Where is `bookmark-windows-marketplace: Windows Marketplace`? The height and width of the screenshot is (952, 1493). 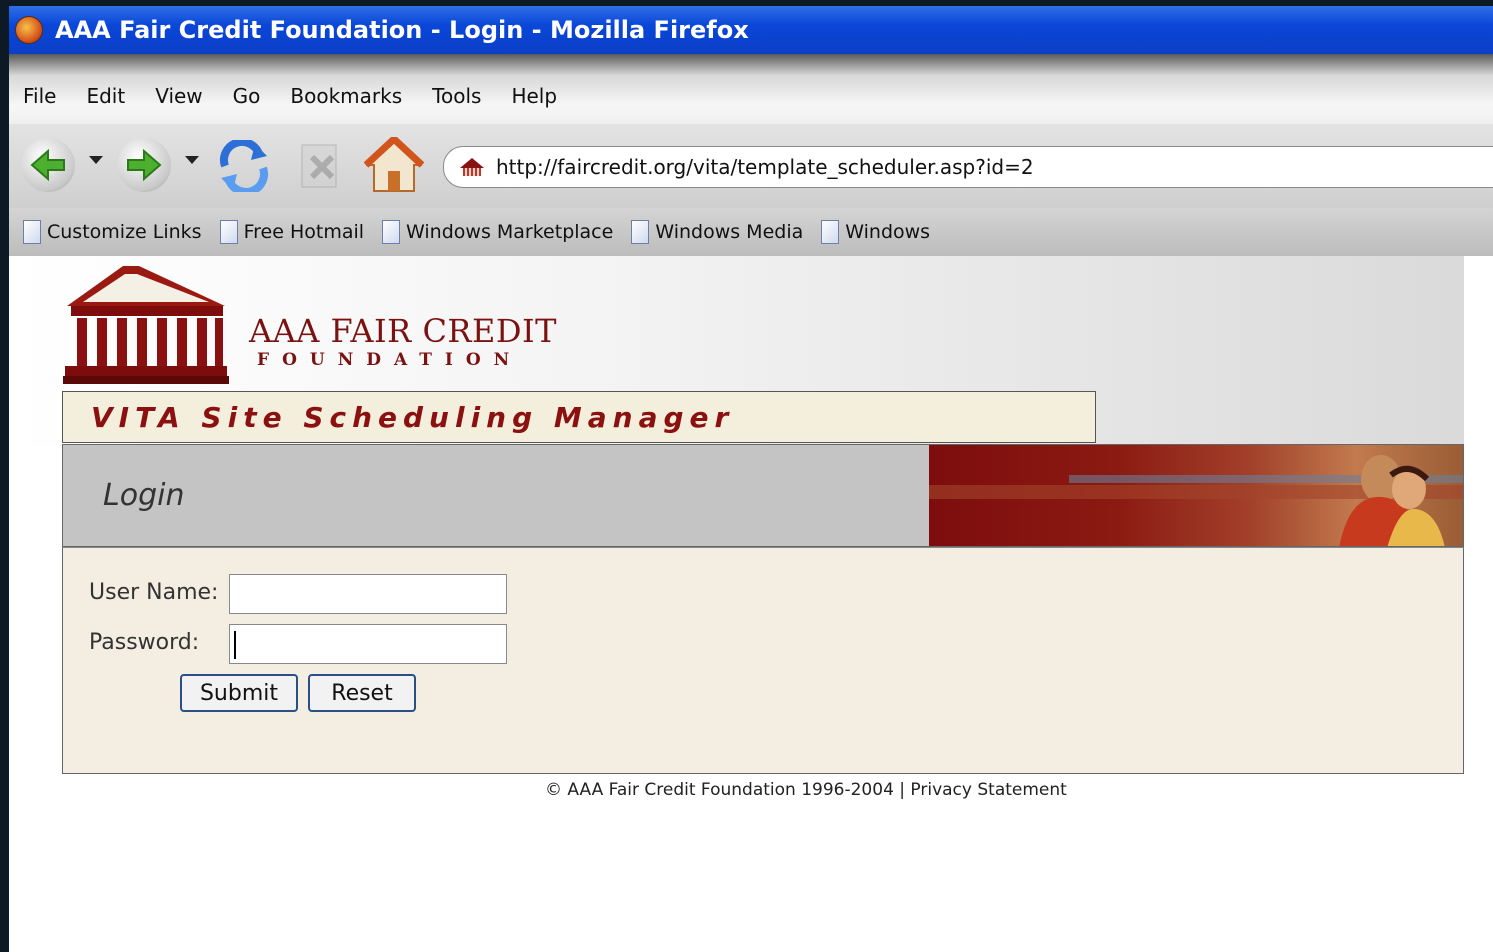 bookmark-windows-marketplace: Windows Marketplace is located at coordinates (497, 232).